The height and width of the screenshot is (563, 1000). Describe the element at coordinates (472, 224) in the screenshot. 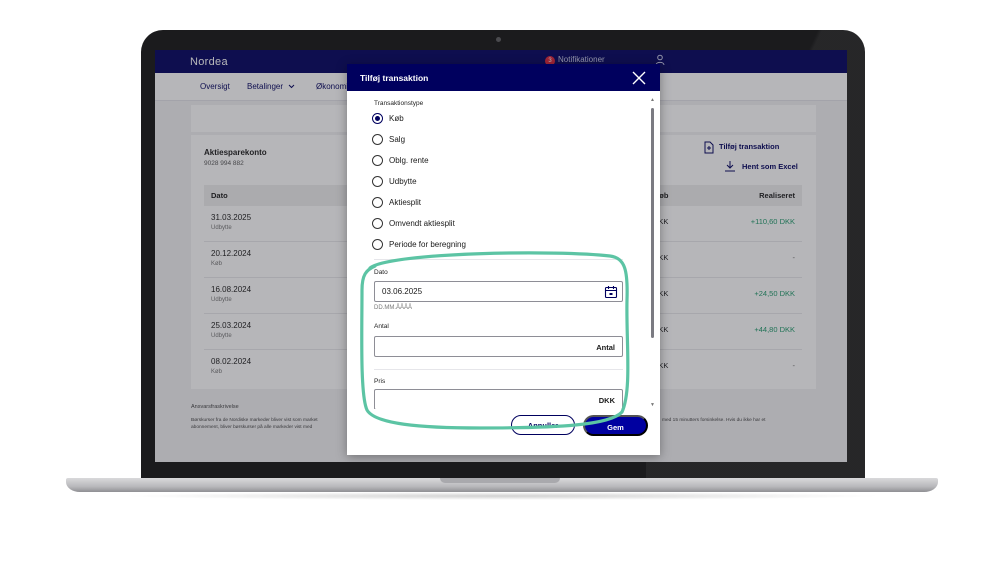

I see `radio-omvendt-aktiesplit: Omvendt aktiesplit` at that location.